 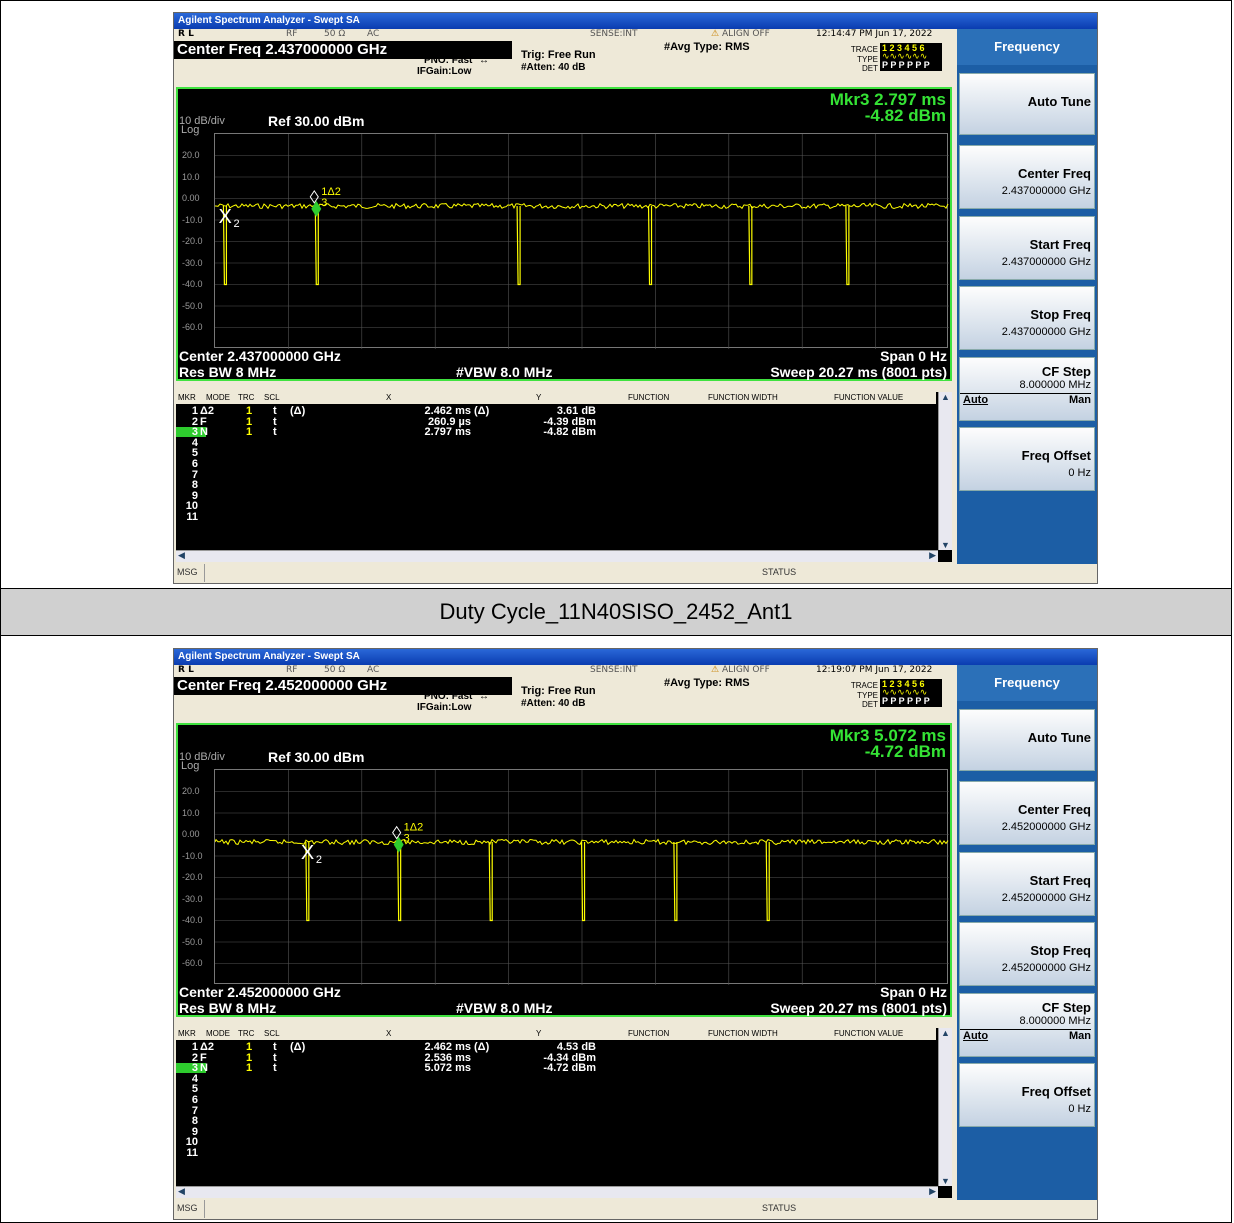 What do you see at coordinates (635, 1209) in the screenshot?
I see `message-bar: MSG STATUS` at bounding box center [635, 1209].